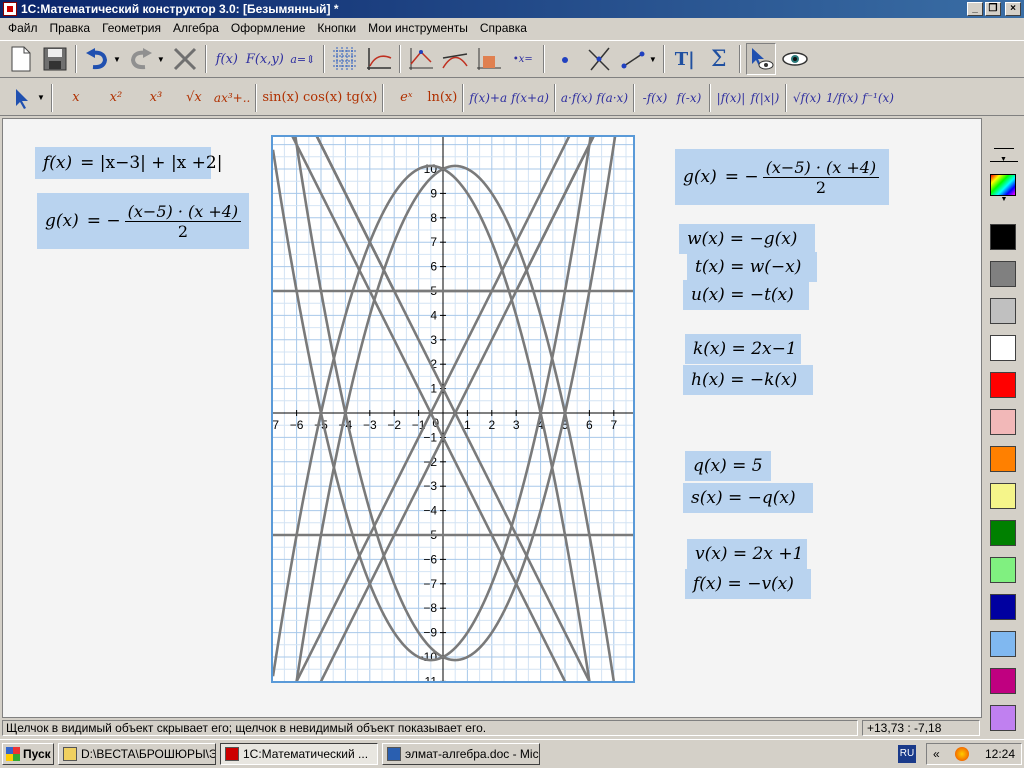 The width and height of the screenshot is (1024, 768). What do you see at coordinates (55, 59) in the screenshot?
I see `save-button` at bounding box center [55, 59].